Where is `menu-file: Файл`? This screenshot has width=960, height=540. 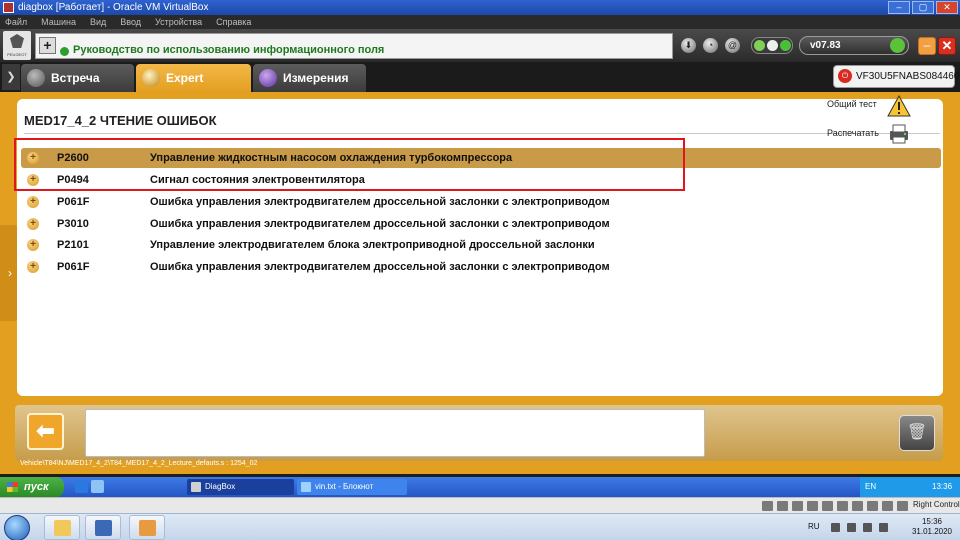
menu-file: Файл is located at coordinates (16, 22).